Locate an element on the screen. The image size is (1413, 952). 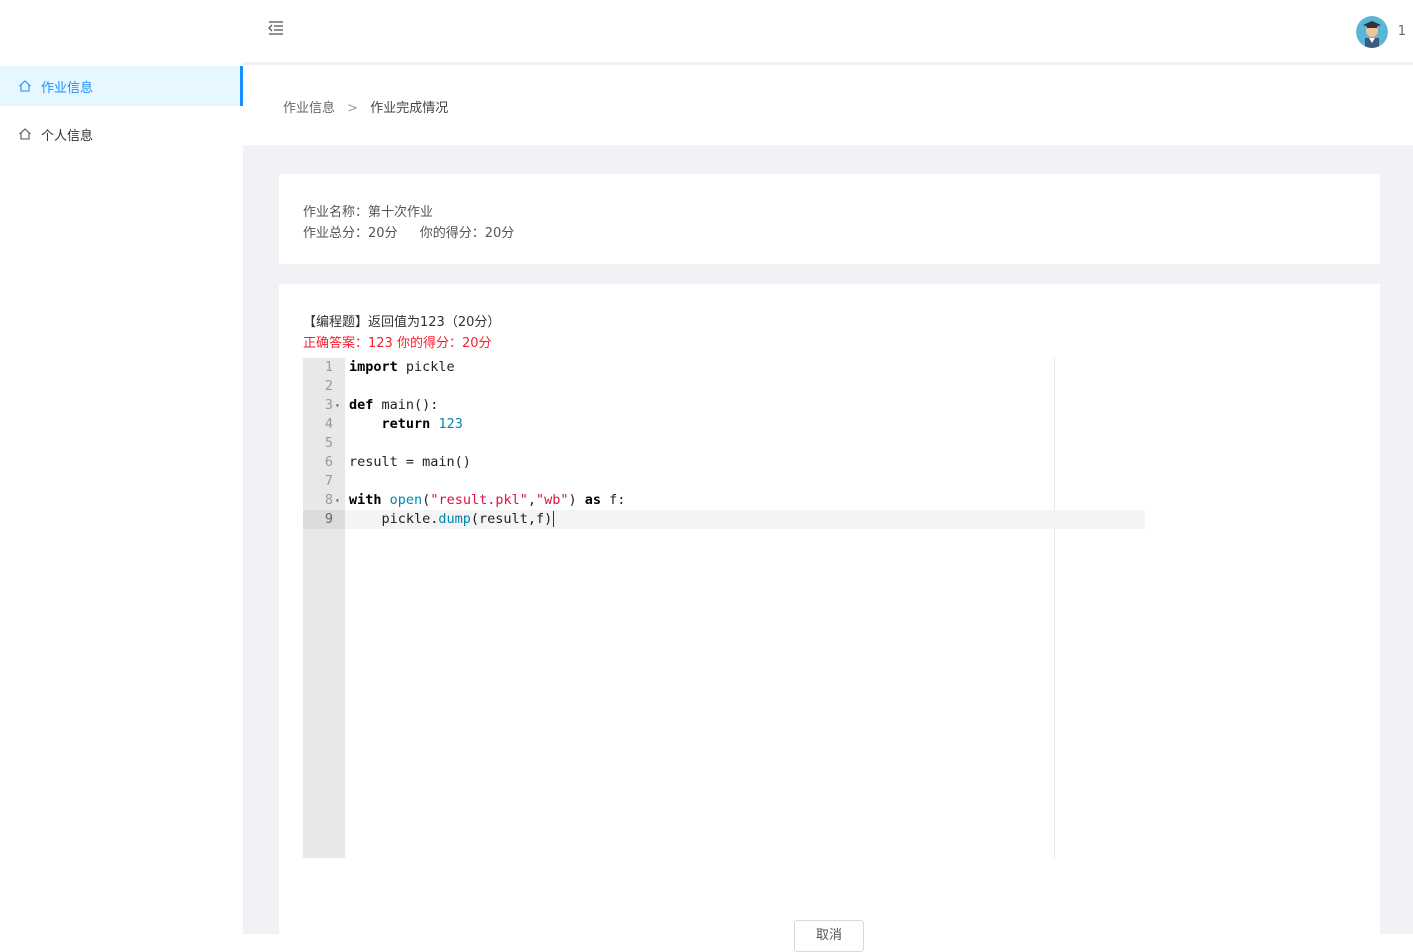
menu-fold-icon is located at coordinates (276, 28).